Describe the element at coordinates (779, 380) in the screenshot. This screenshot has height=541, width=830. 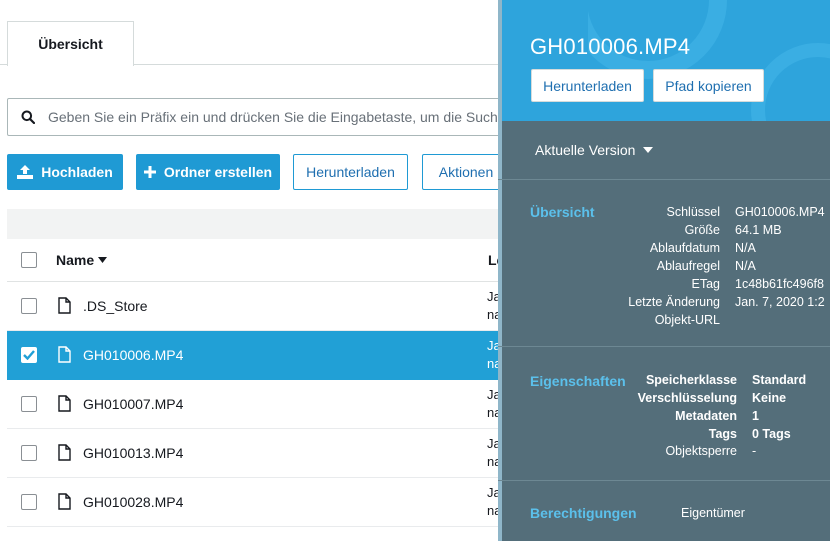
I see `property-value: Standard` at that location.